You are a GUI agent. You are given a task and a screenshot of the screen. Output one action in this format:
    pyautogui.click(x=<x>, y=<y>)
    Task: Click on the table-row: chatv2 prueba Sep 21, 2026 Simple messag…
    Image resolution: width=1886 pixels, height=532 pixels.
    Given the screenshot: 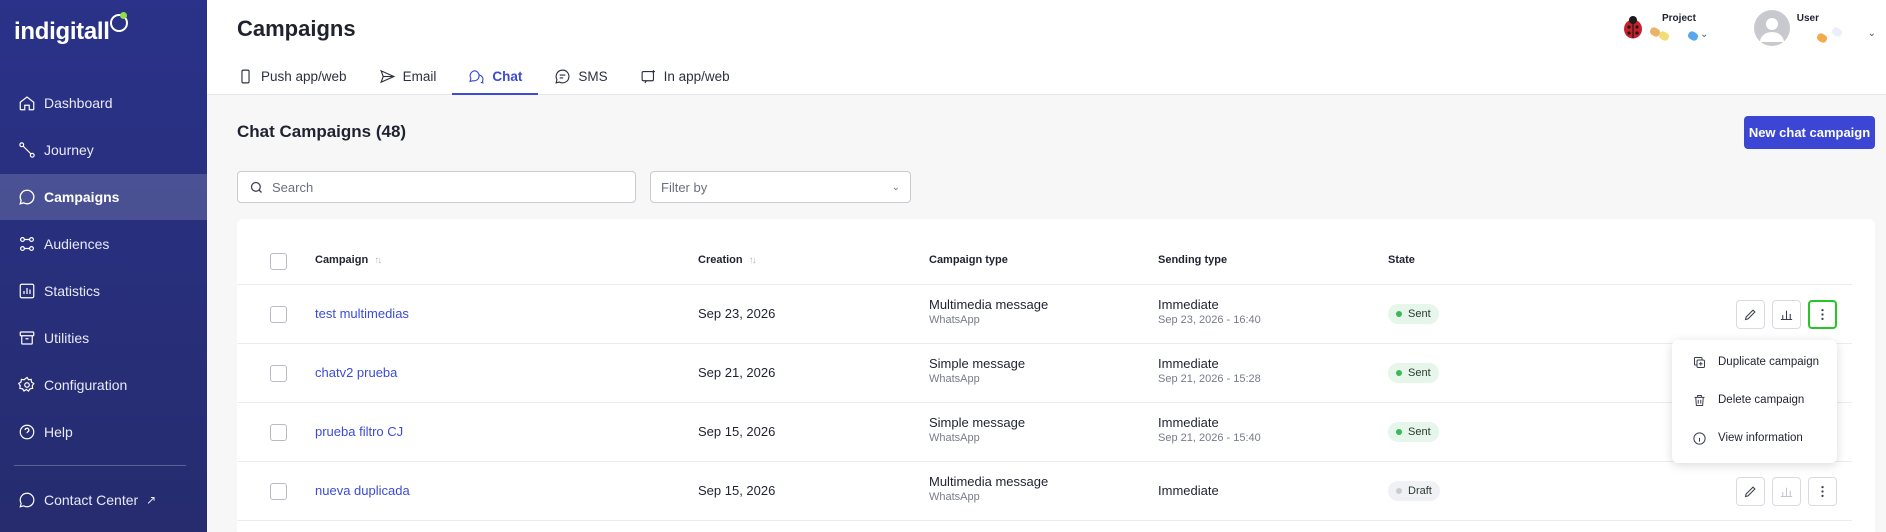 What is the action you would take?
    pyautogui.click(x=1044, y=373)
    